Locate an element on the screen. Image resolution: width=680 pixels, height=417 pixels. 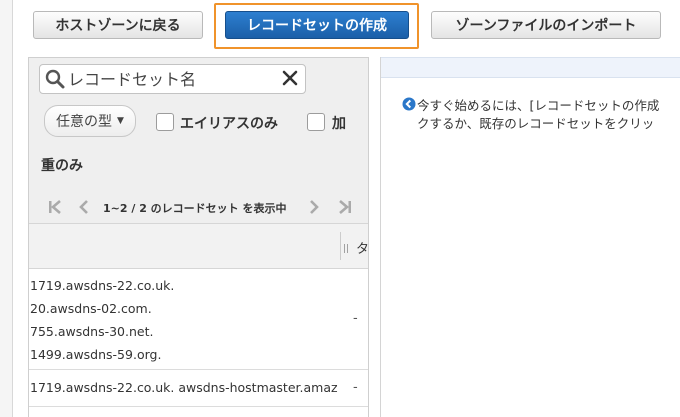
chevron-down-icon: ▼ is located at coordinates (120, 121).